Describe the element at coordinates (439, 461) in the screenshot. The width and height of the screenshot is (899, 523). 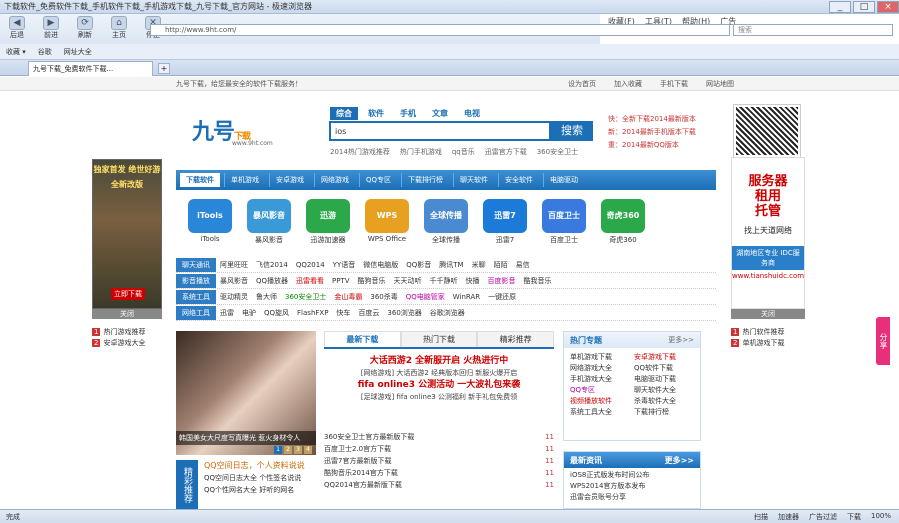
I see `news-item: 迅雷7官方最新版下载 11` at that location.